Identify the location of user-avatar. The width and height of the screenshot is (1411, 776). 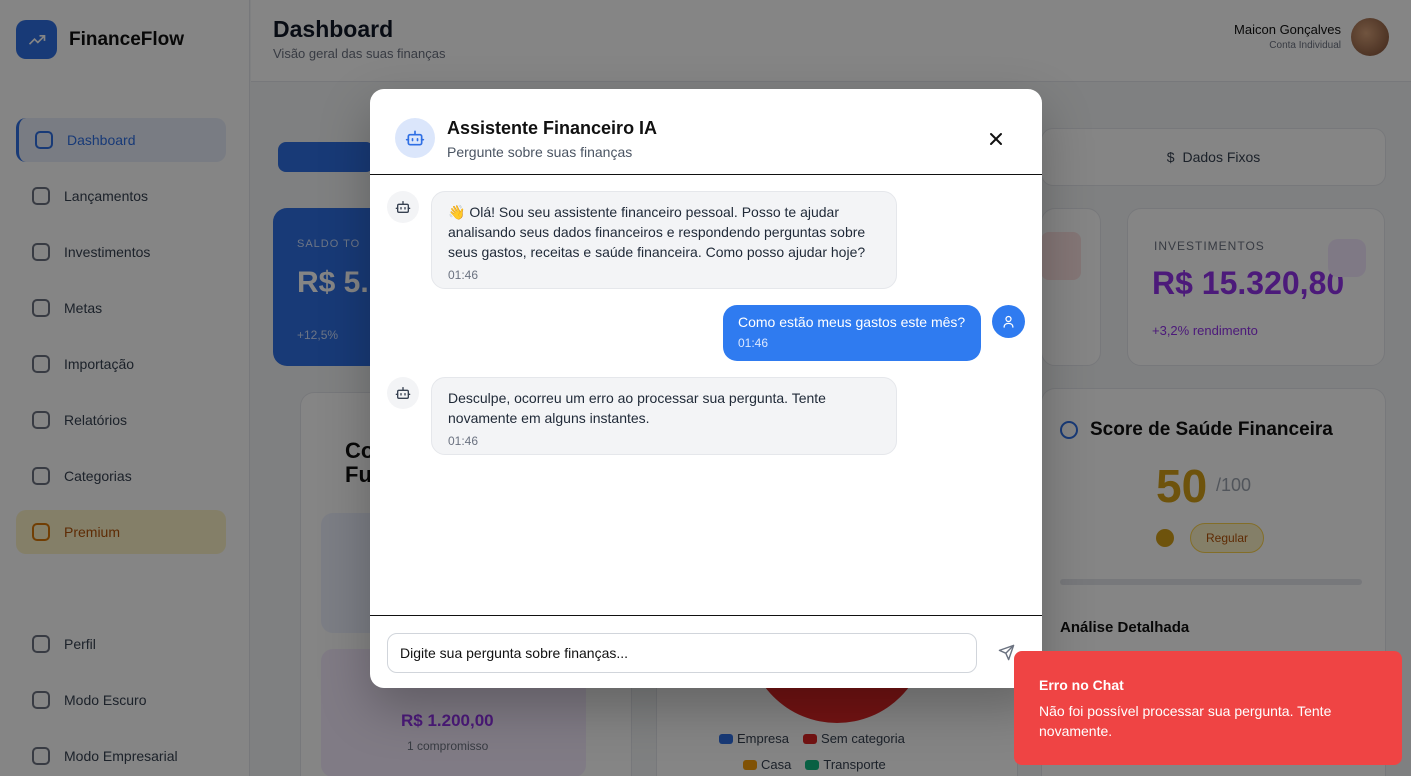
(1008, 321).